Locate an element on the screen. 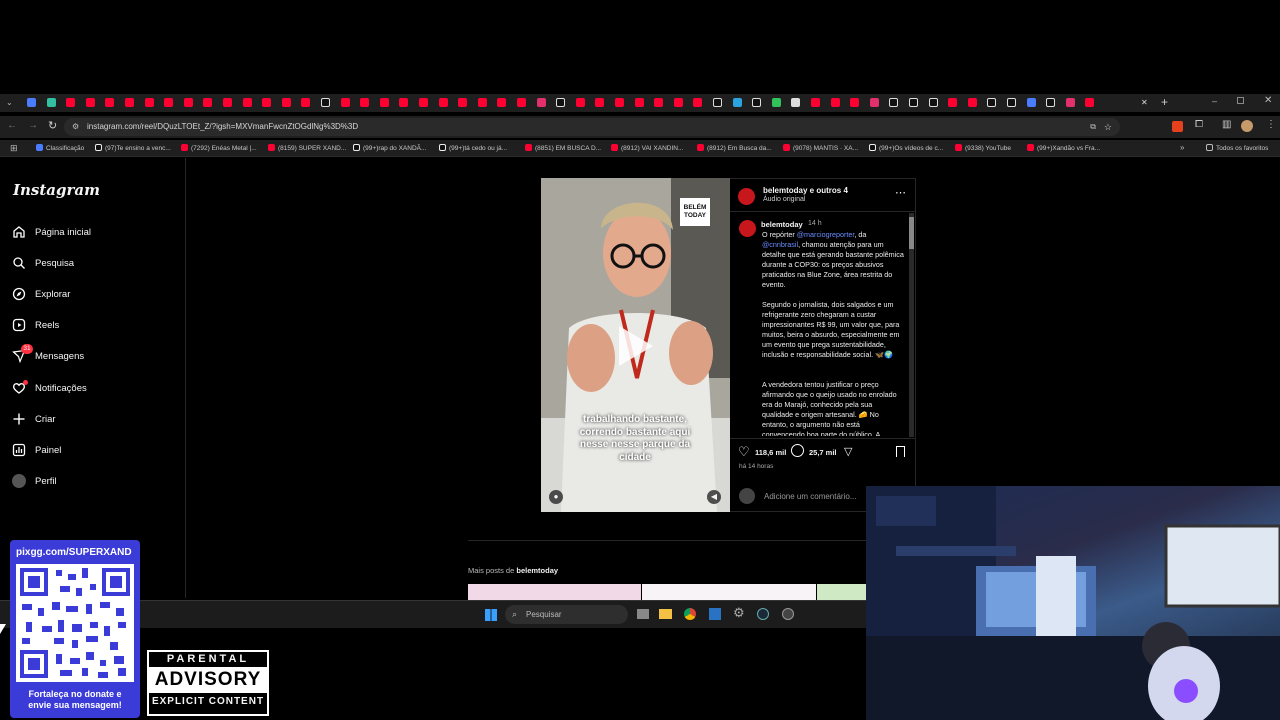 Image resolution: width=1280 pixels, height=720 pixels. save-icon is located at coordinates (900, 451).